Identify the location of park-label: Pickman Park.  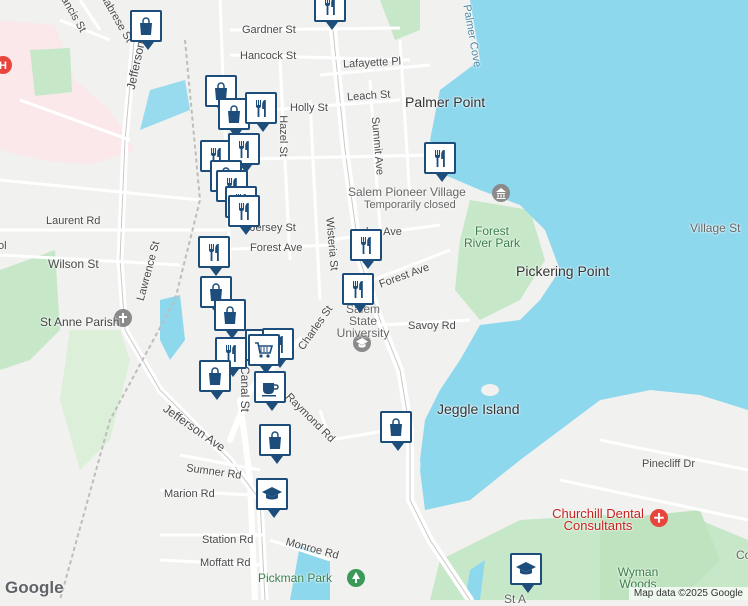
(295, 578).